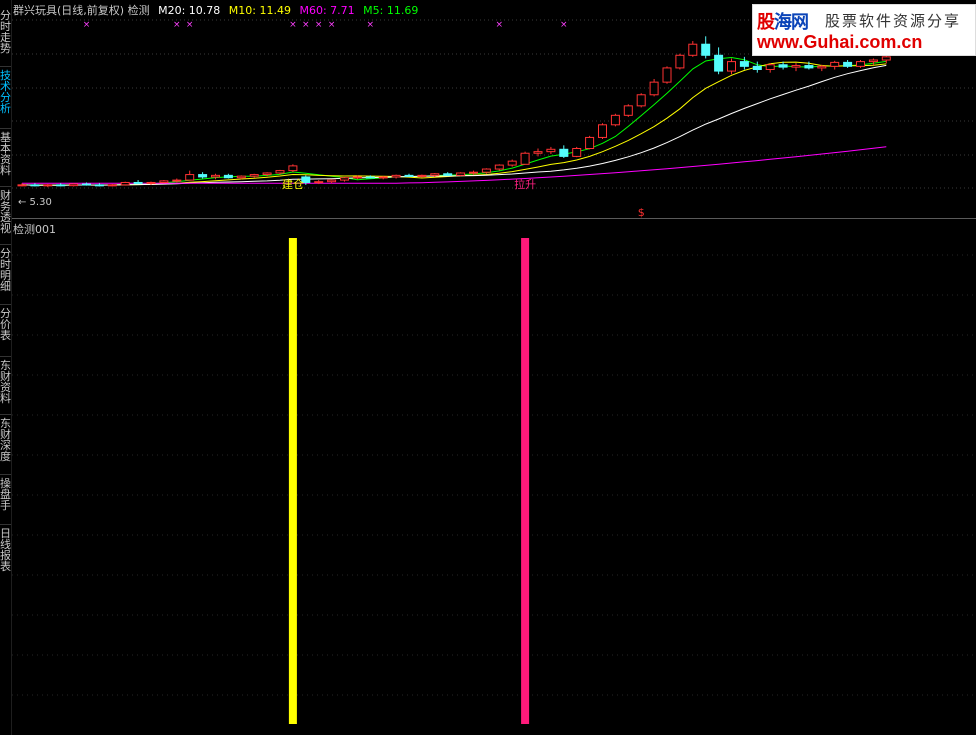 The image size is (976, 735). Describe the element at coordinates (494, 218) in the screenshot. I see `pane-divider` at that location.